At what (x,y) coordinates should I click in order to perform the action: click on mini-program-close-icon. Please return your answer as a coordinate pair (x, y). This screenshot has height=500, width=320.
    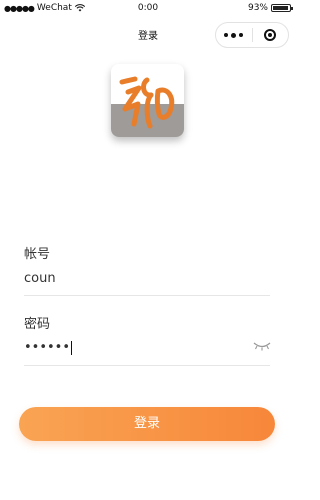
    Looking at the image, I should click on (270, 35).